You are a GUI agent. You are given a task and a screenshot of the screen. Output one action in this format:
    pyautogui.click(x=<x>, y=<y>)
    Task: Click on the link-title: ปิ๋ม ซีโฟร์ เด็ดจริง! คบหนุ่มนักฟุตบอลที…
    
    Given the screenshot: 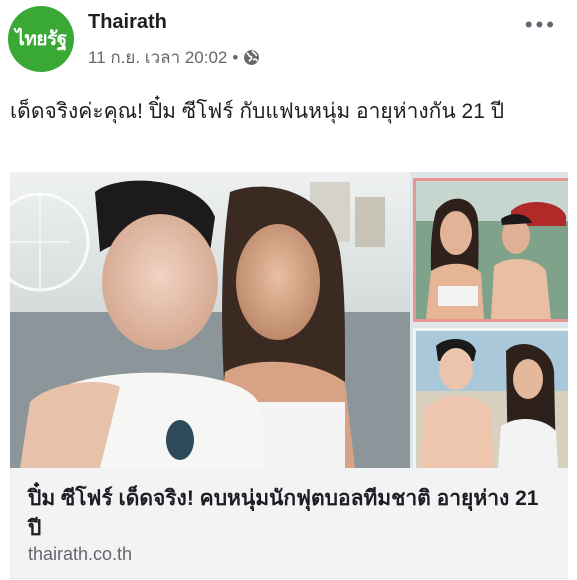 What is the action you would take?
    pyautogui.click(x=288, y=514)
    